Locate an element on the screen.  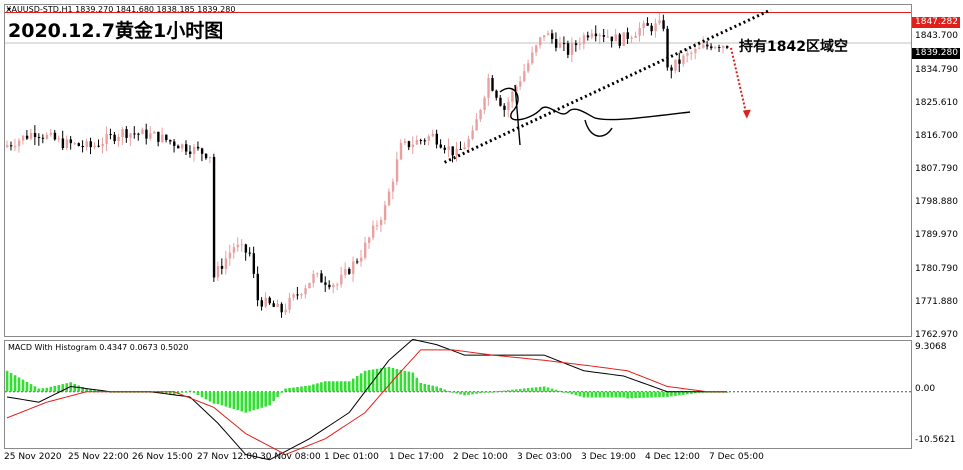
macd-tick: -10.5621 is located at coordinates (935, 440).